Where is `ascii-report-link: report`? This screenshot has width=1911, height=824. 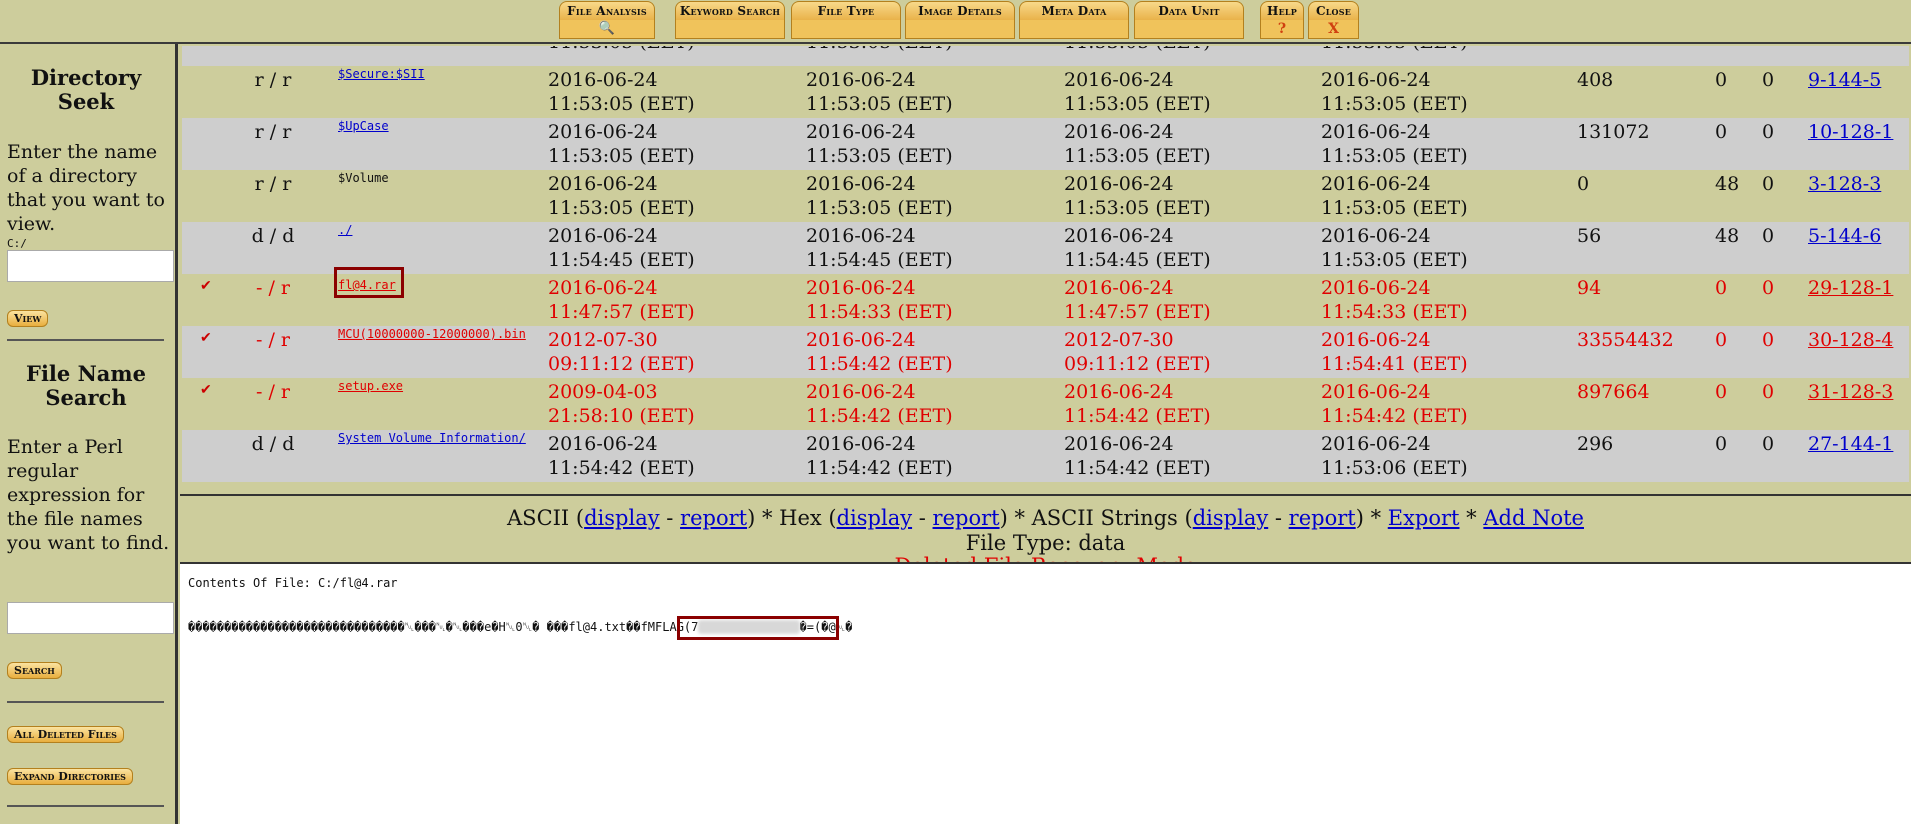 ascii-report-link: report is located at coordinates (713, 518).